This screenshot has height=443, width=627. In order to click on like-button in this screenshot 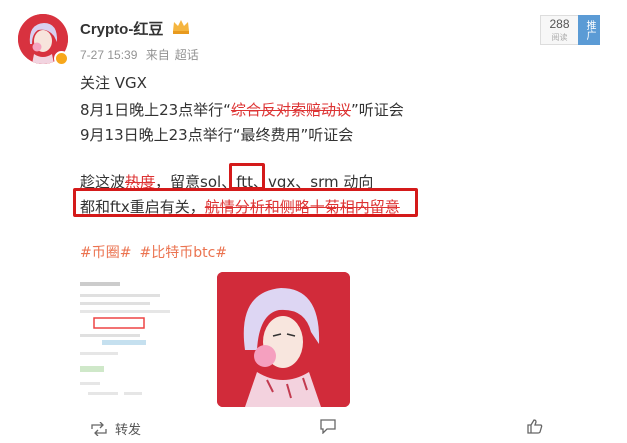, I will do `click(539, 426)`.